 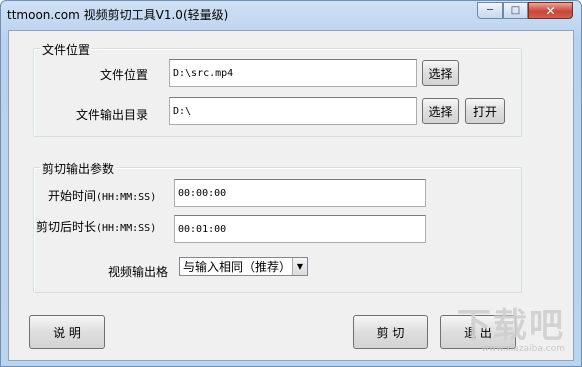 What do you see at coordinates (67, 332) in the screenshot?
I see `help-button: 说 明` at bounding box center [67, 332].